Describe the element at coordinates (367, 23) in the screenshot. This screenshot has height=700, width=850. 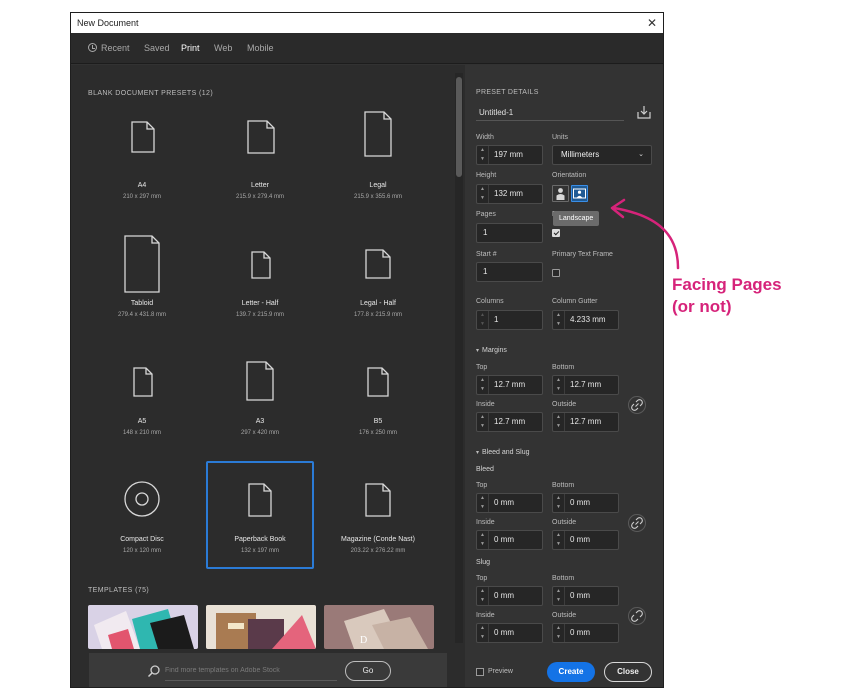
I see `title-bar: New Document ✕` at that location.